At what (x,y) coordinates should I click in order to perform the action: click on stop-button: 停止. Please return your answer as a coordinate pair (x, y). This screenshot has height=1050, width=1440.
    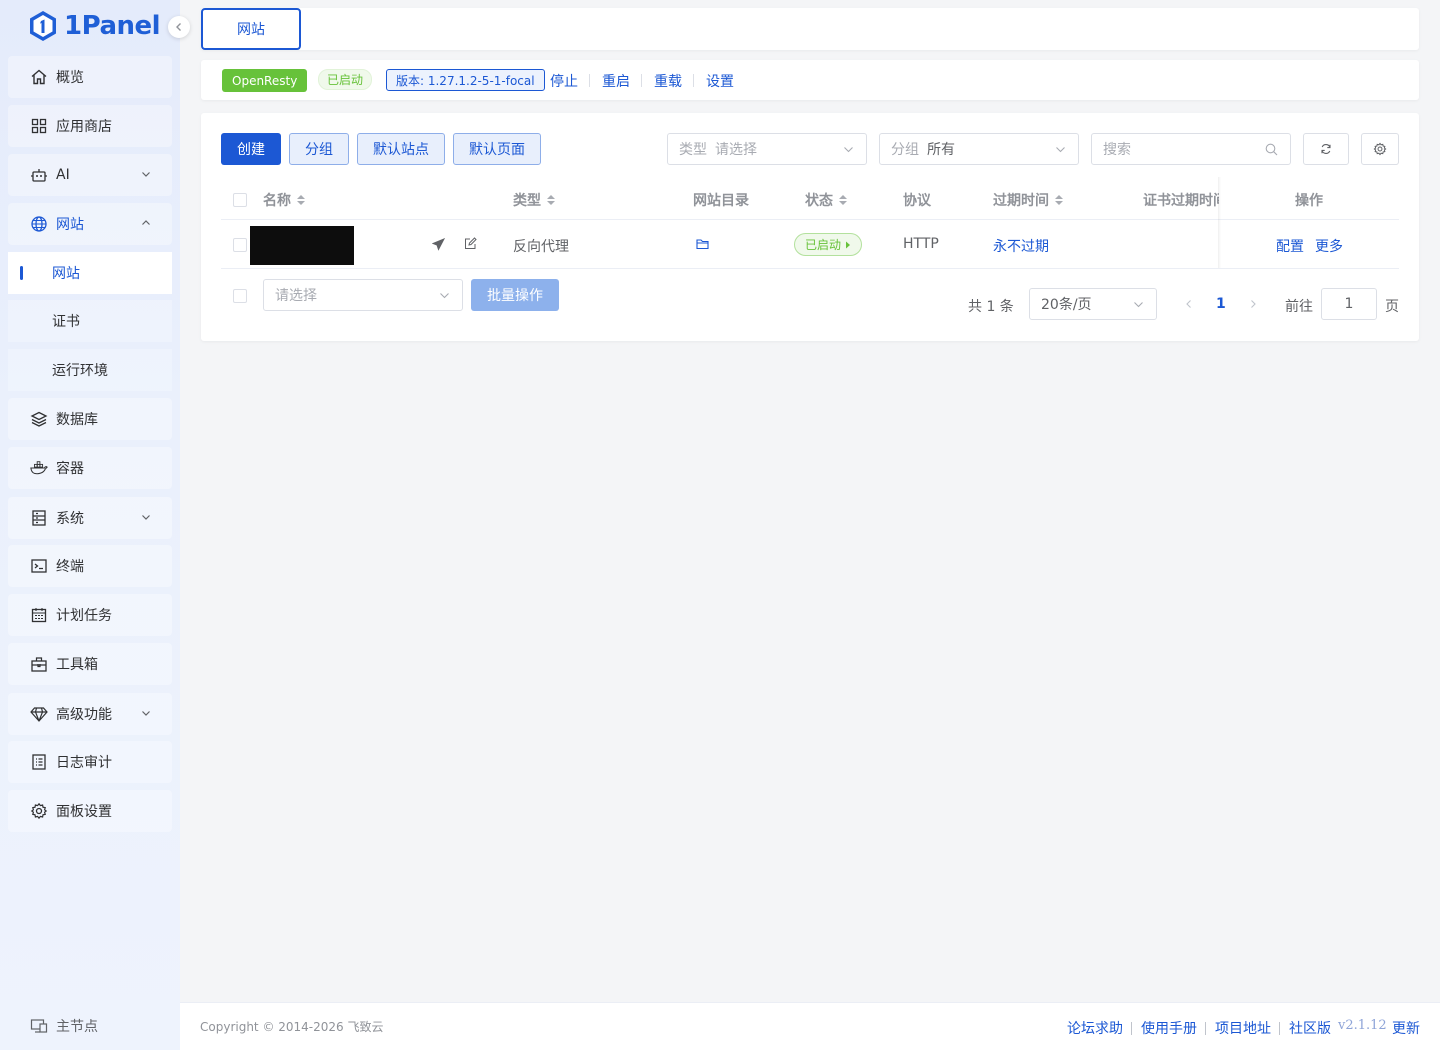
    Looking at the image, I should click on (564, 81).